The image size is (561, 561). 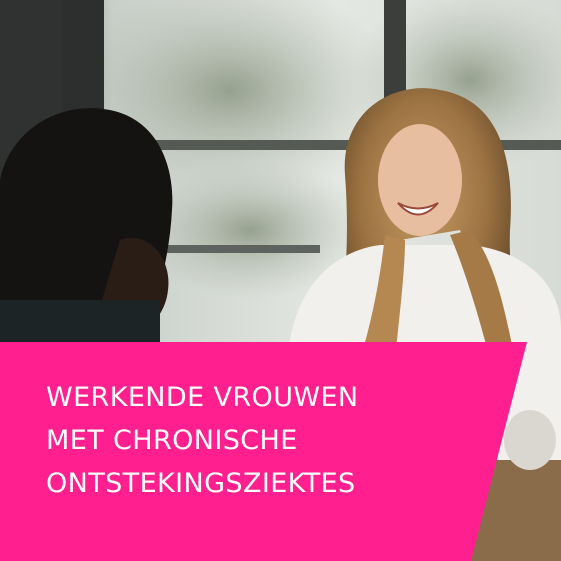 What do you see at coordinates (202, 397) in the screenshot?
I see `headline-line-1: WERKENDE VROUWEN` at bounding box center [202, 397].